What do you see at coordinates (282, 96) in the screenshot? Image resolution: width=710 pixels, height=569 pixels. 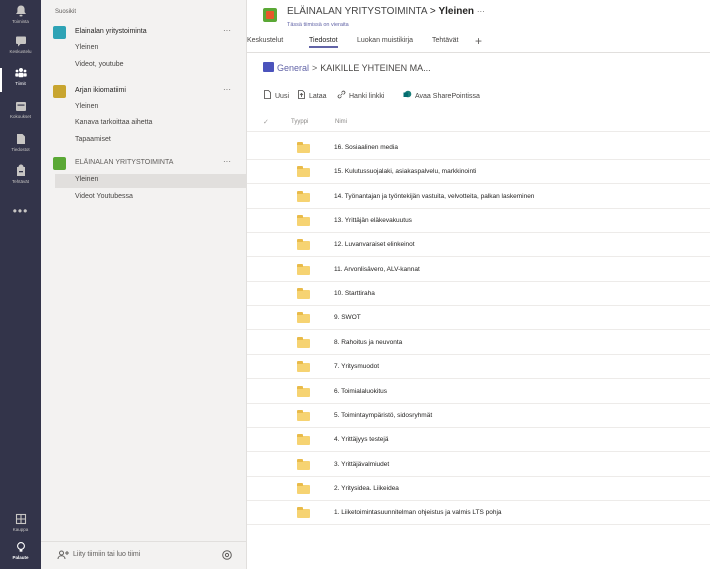 I see `new-label: Uusi` at bounding box center [282, 96].